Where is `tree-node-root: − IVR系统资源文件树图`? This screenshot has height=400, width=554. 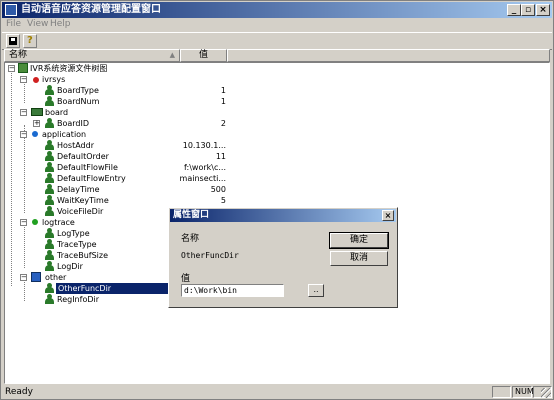 tree-node-root: − IVR系统资源文件树图 is located at coordinates (277, 68).